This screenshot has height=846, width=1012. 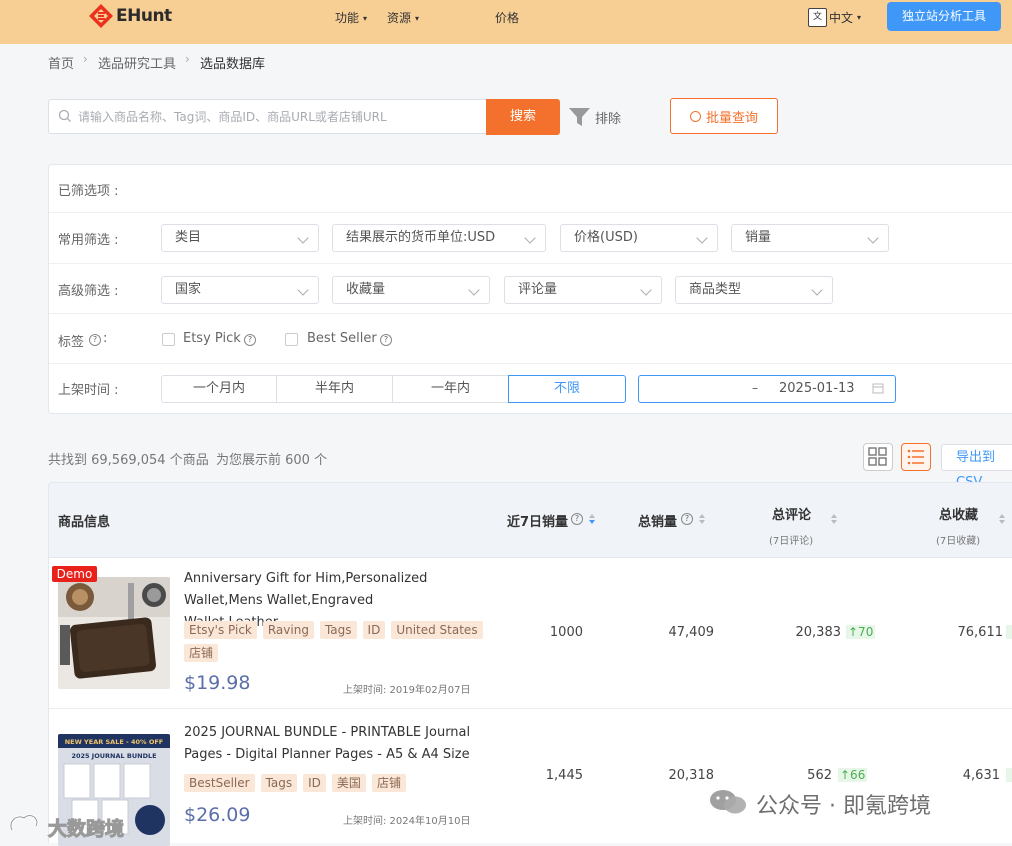 What do you see at coordinates (291, 339) in the screenshot?
I see `best-seller-checkbox` at bounding box center [291, 339].